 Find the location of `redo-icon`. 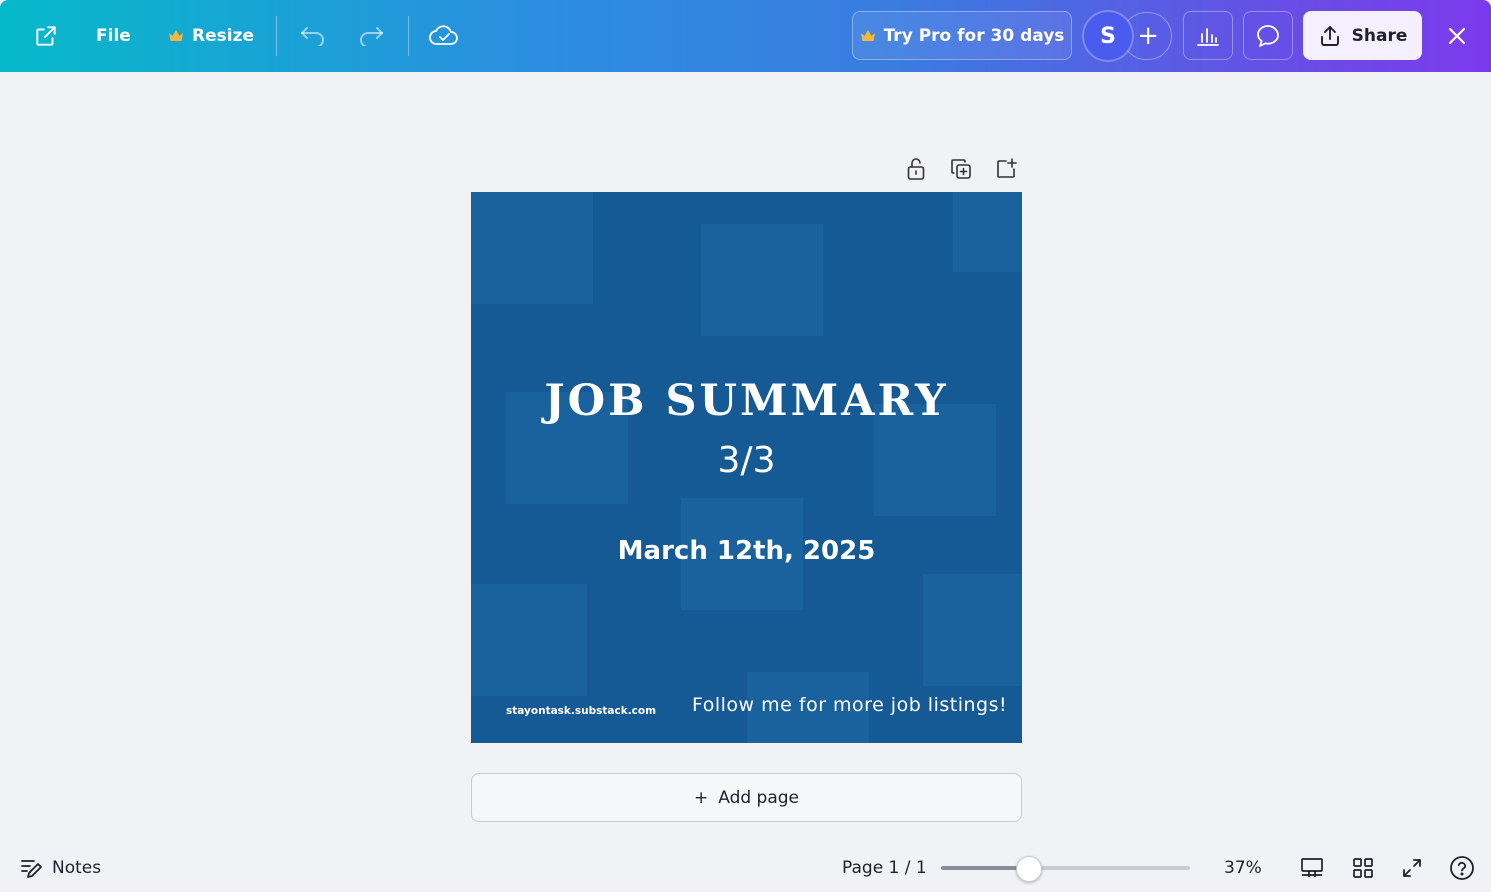

redo-icon is located at coordinates (371, 36).